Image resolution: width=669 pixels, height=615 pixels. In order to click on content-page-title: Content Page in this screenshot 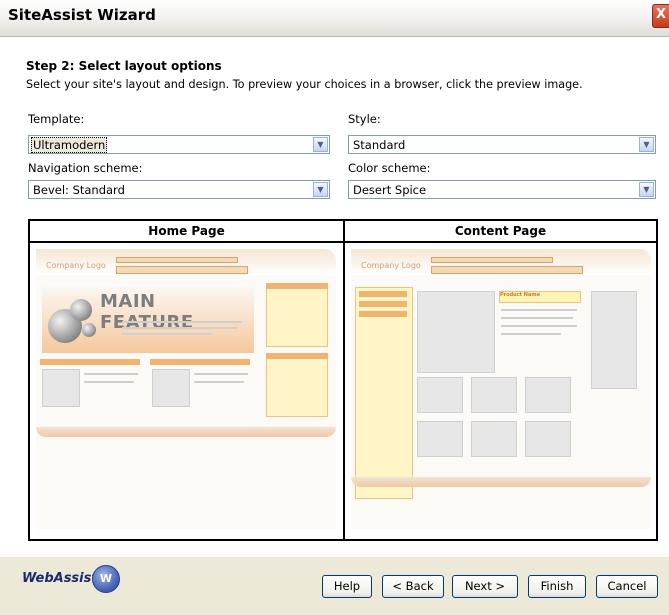, I will do `click(500, 232)`.